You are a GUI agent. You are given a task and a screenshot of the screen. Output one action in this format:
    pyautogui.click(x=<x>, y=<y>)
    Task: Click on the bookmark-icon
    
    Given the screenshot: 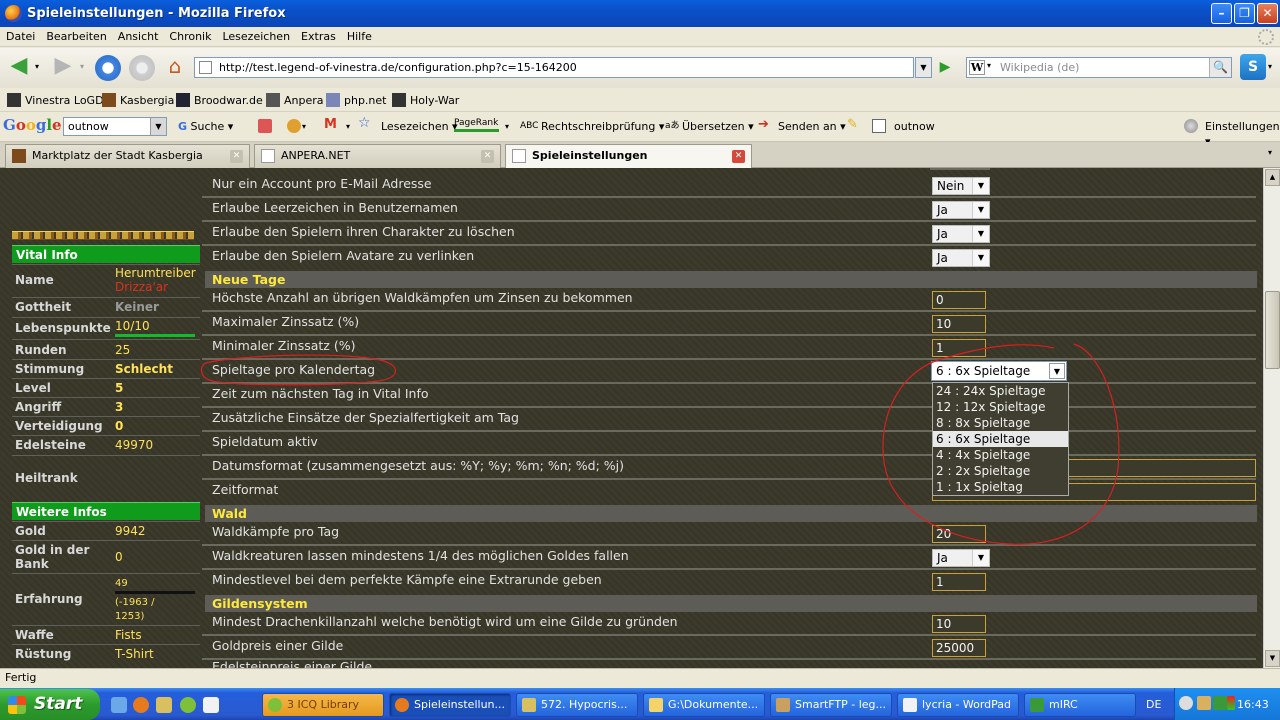 What is the action you would take?
    pyautogui.click(x=183, y=100)
    